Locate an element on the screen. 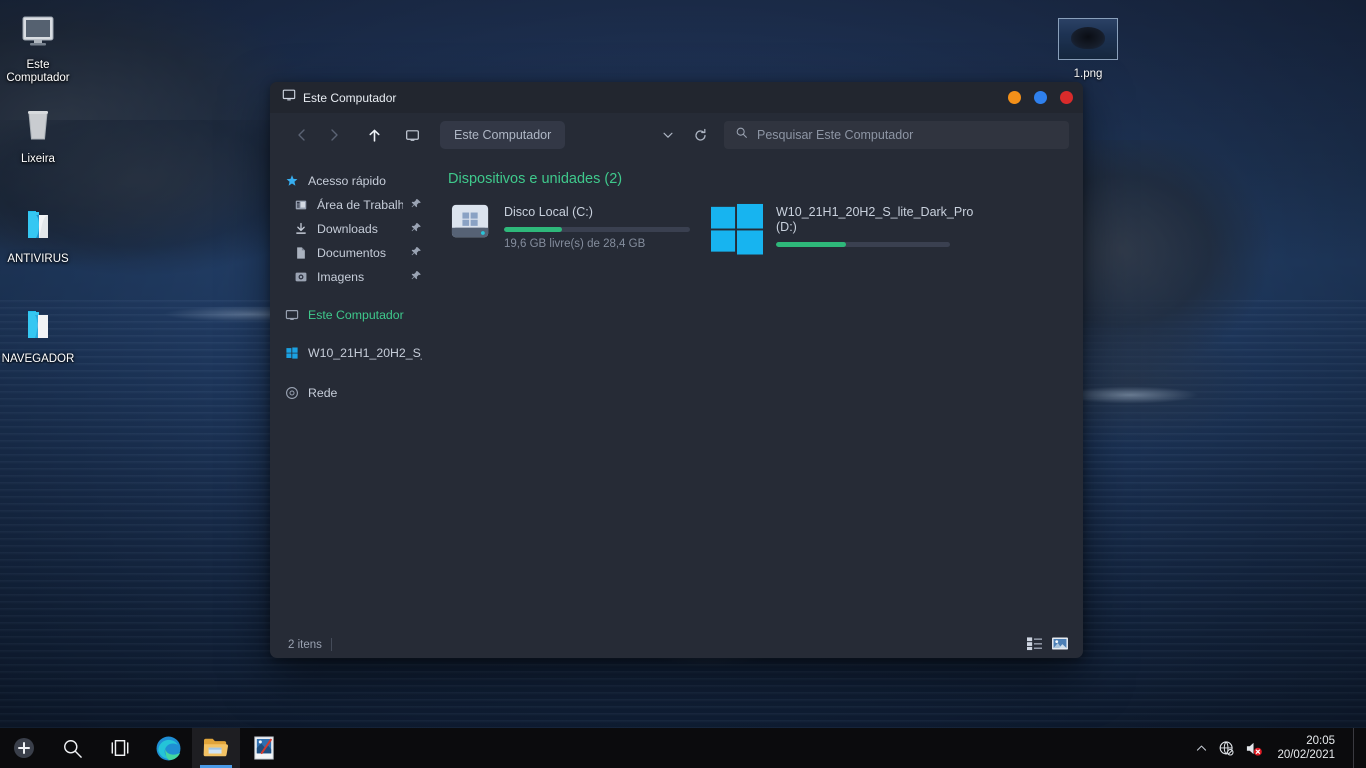 The width and height of the screenshot is (1366, 768). refresh-icon is located at coordinates (700, 134).